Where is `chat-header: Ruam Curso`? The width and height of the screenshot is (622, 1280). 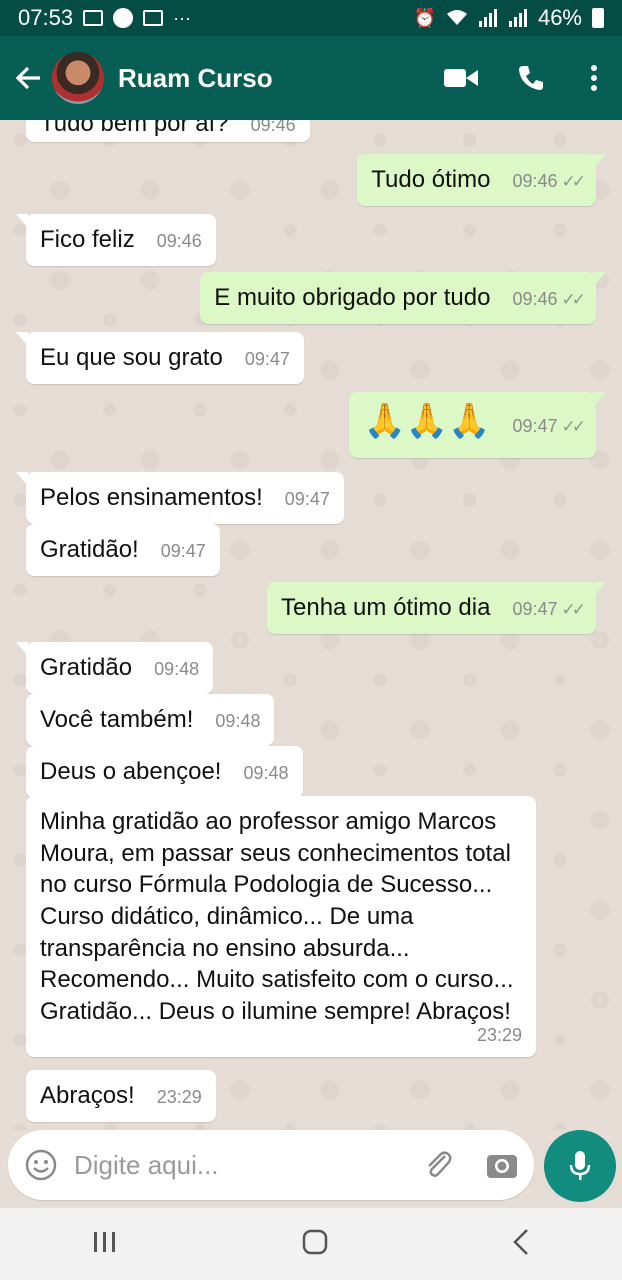 chat-header: Ruam Curso is located at coordinates (311, 78).